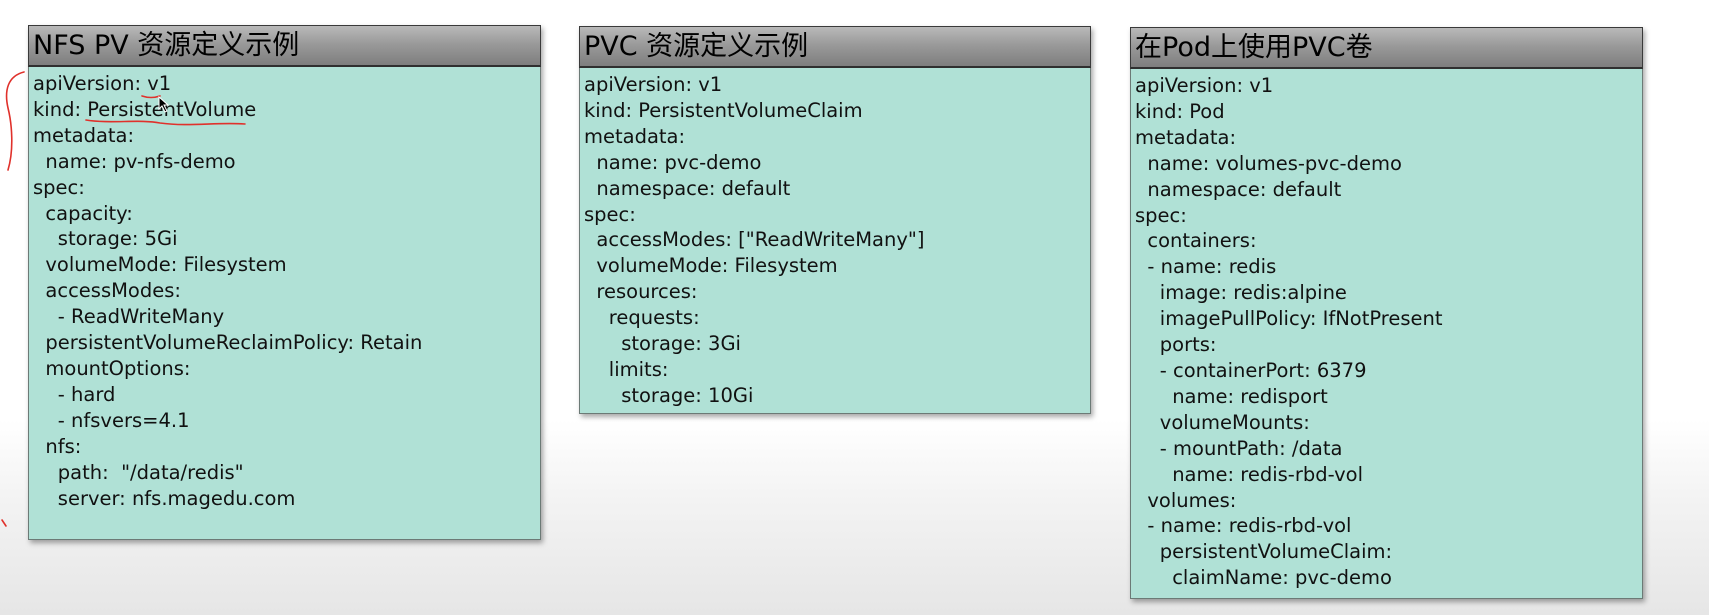 The height and width of the screenshot is (615, 1709). I want to click on code-line: server: nfs.magedu.com, so click(164, 498).